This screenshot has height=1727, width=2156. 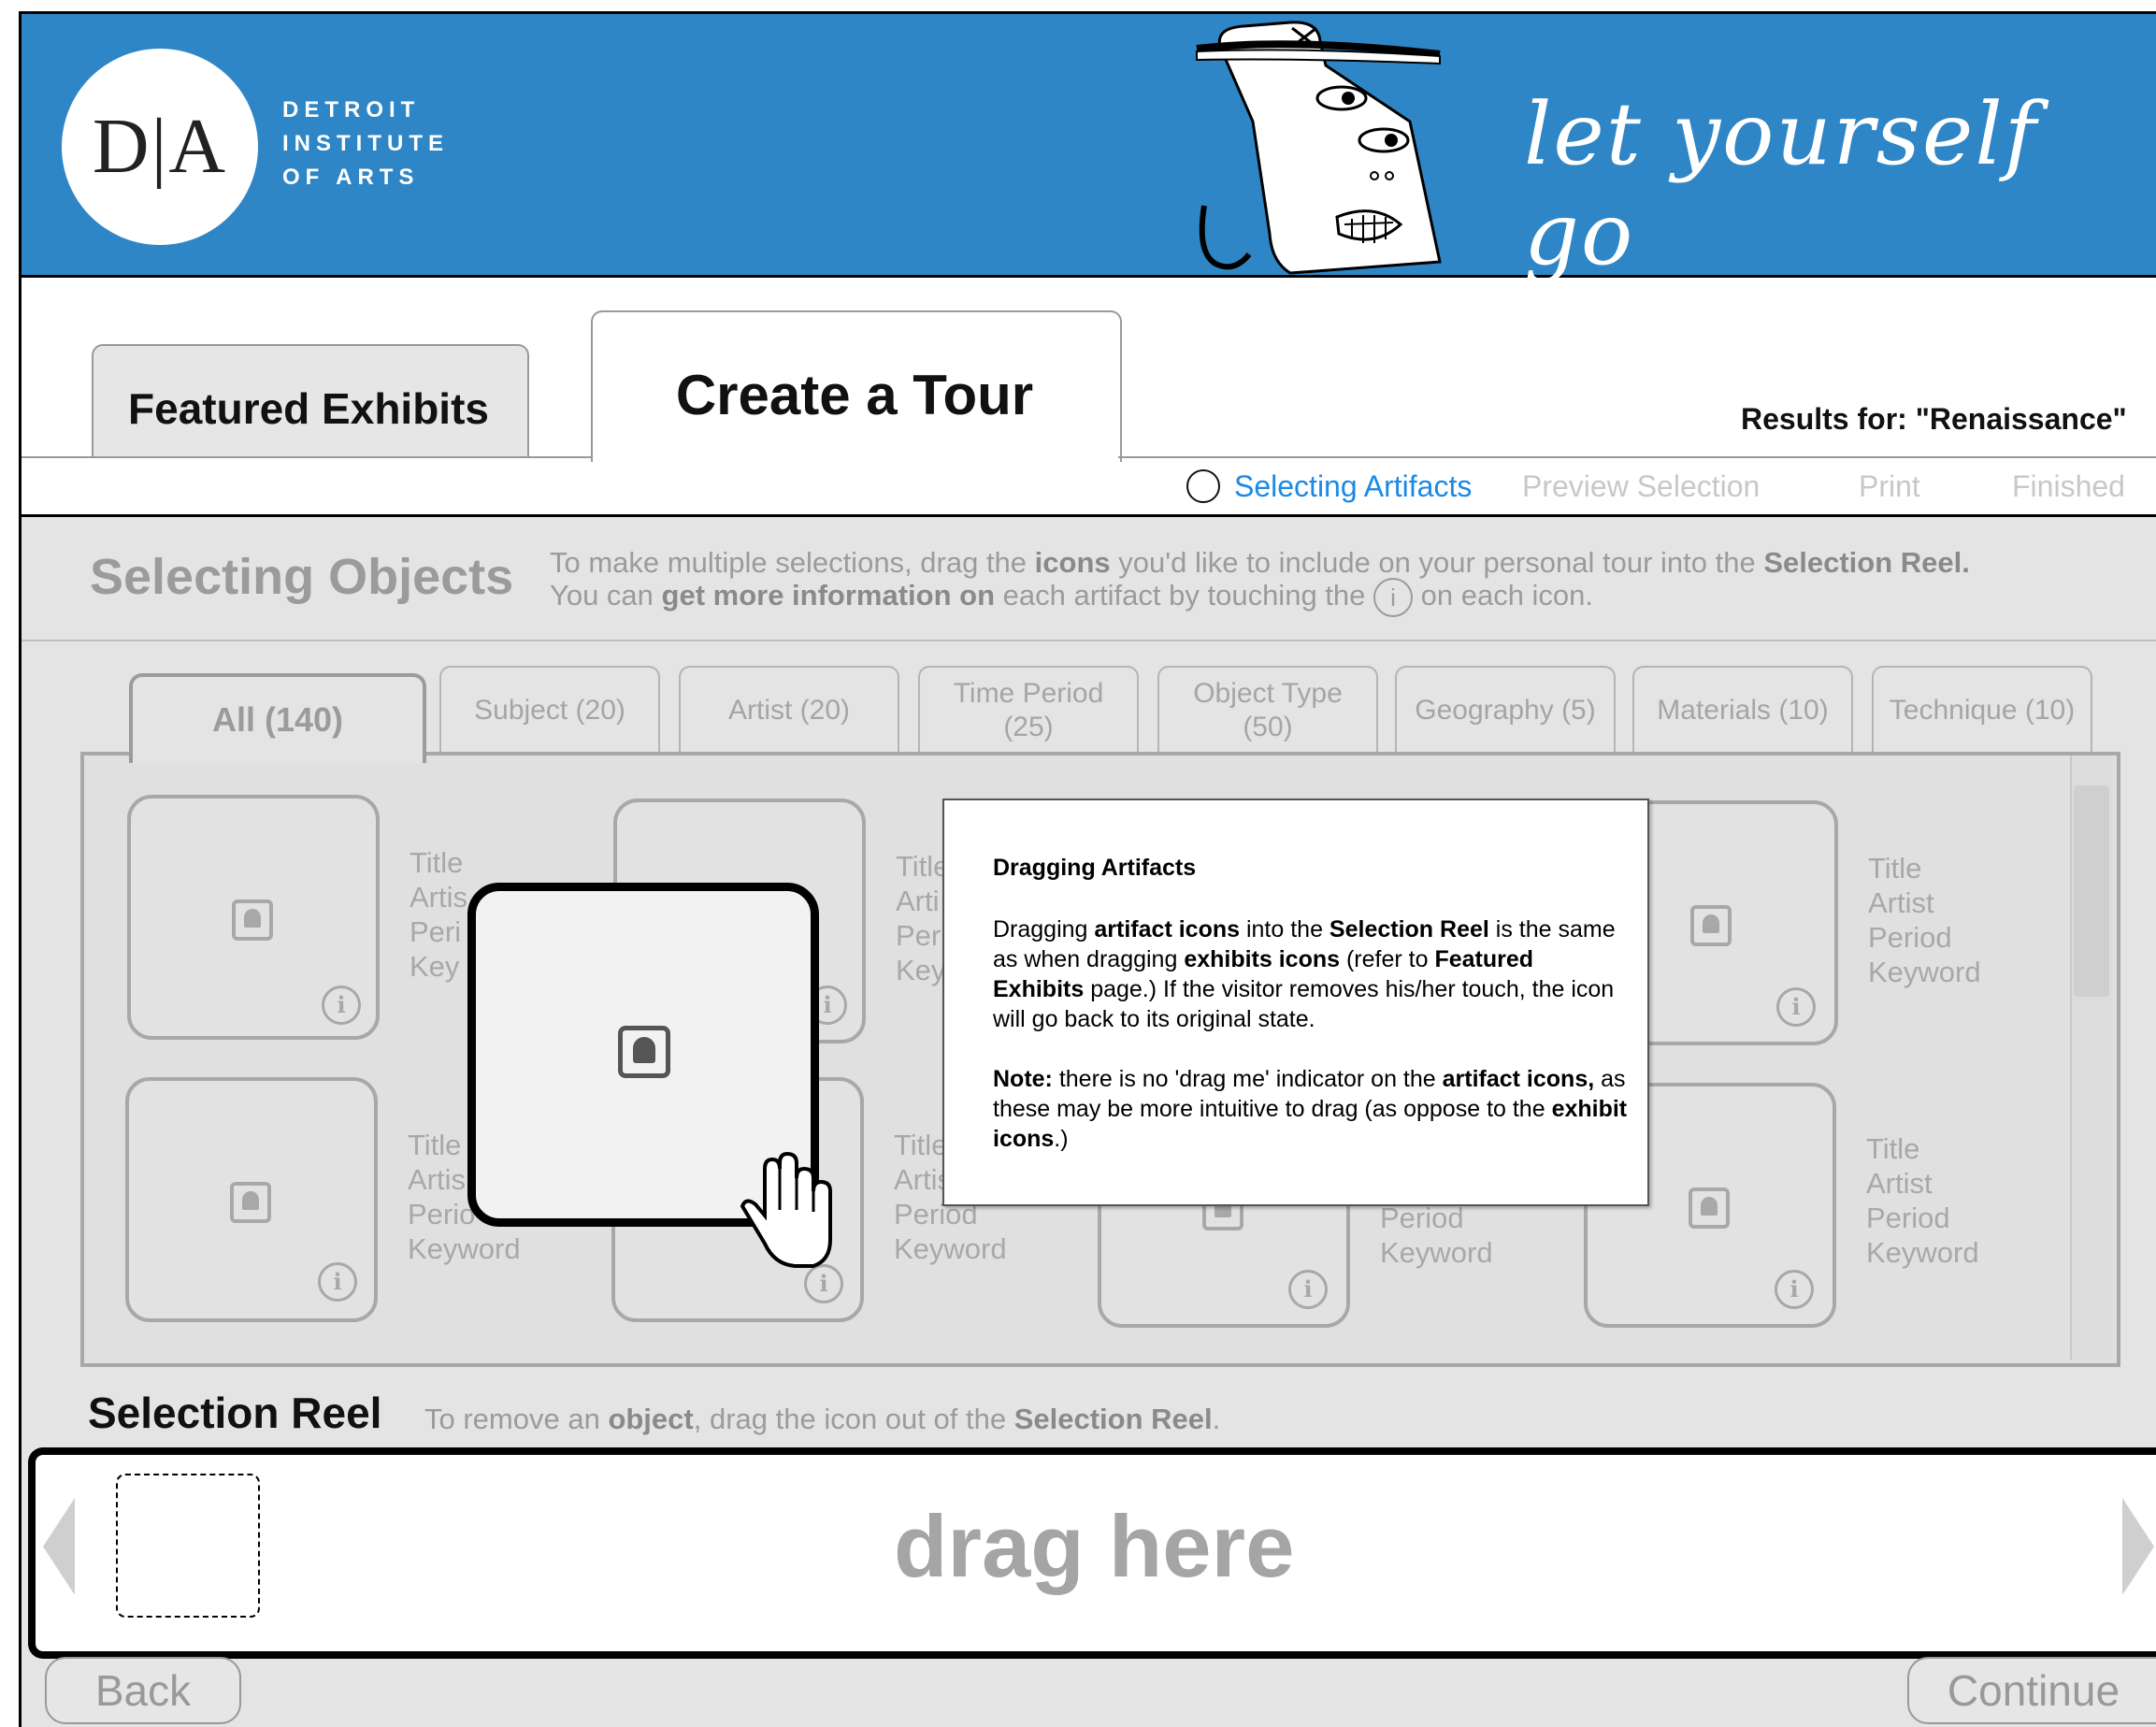 I want to click on reel-scroll-left-icon, so click(x=59, y=1547).